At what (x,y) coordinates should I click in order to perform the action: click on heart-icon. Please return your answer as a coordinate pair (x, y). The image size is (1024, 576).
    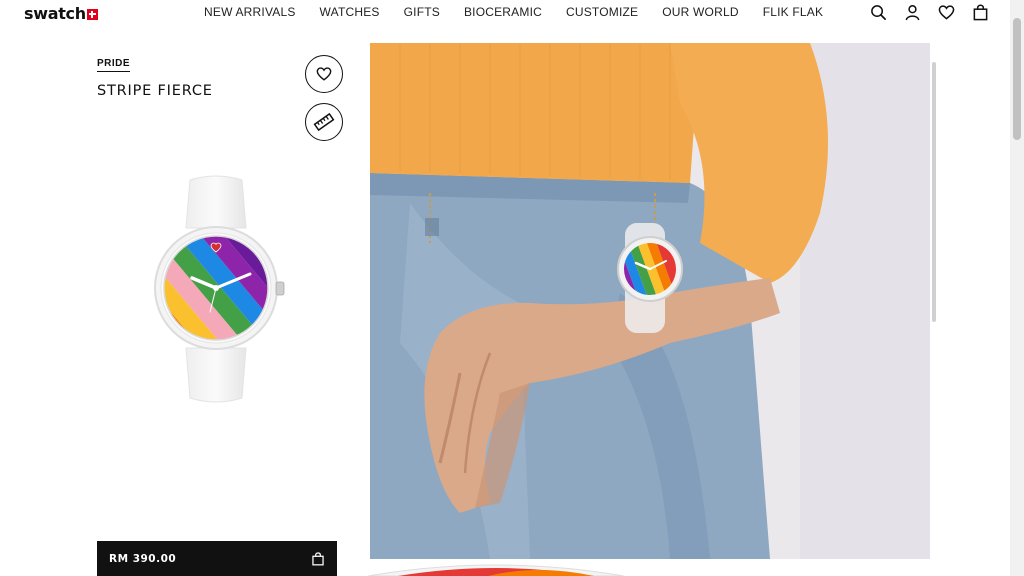
    Looking at the image, I should click on (324, 74).